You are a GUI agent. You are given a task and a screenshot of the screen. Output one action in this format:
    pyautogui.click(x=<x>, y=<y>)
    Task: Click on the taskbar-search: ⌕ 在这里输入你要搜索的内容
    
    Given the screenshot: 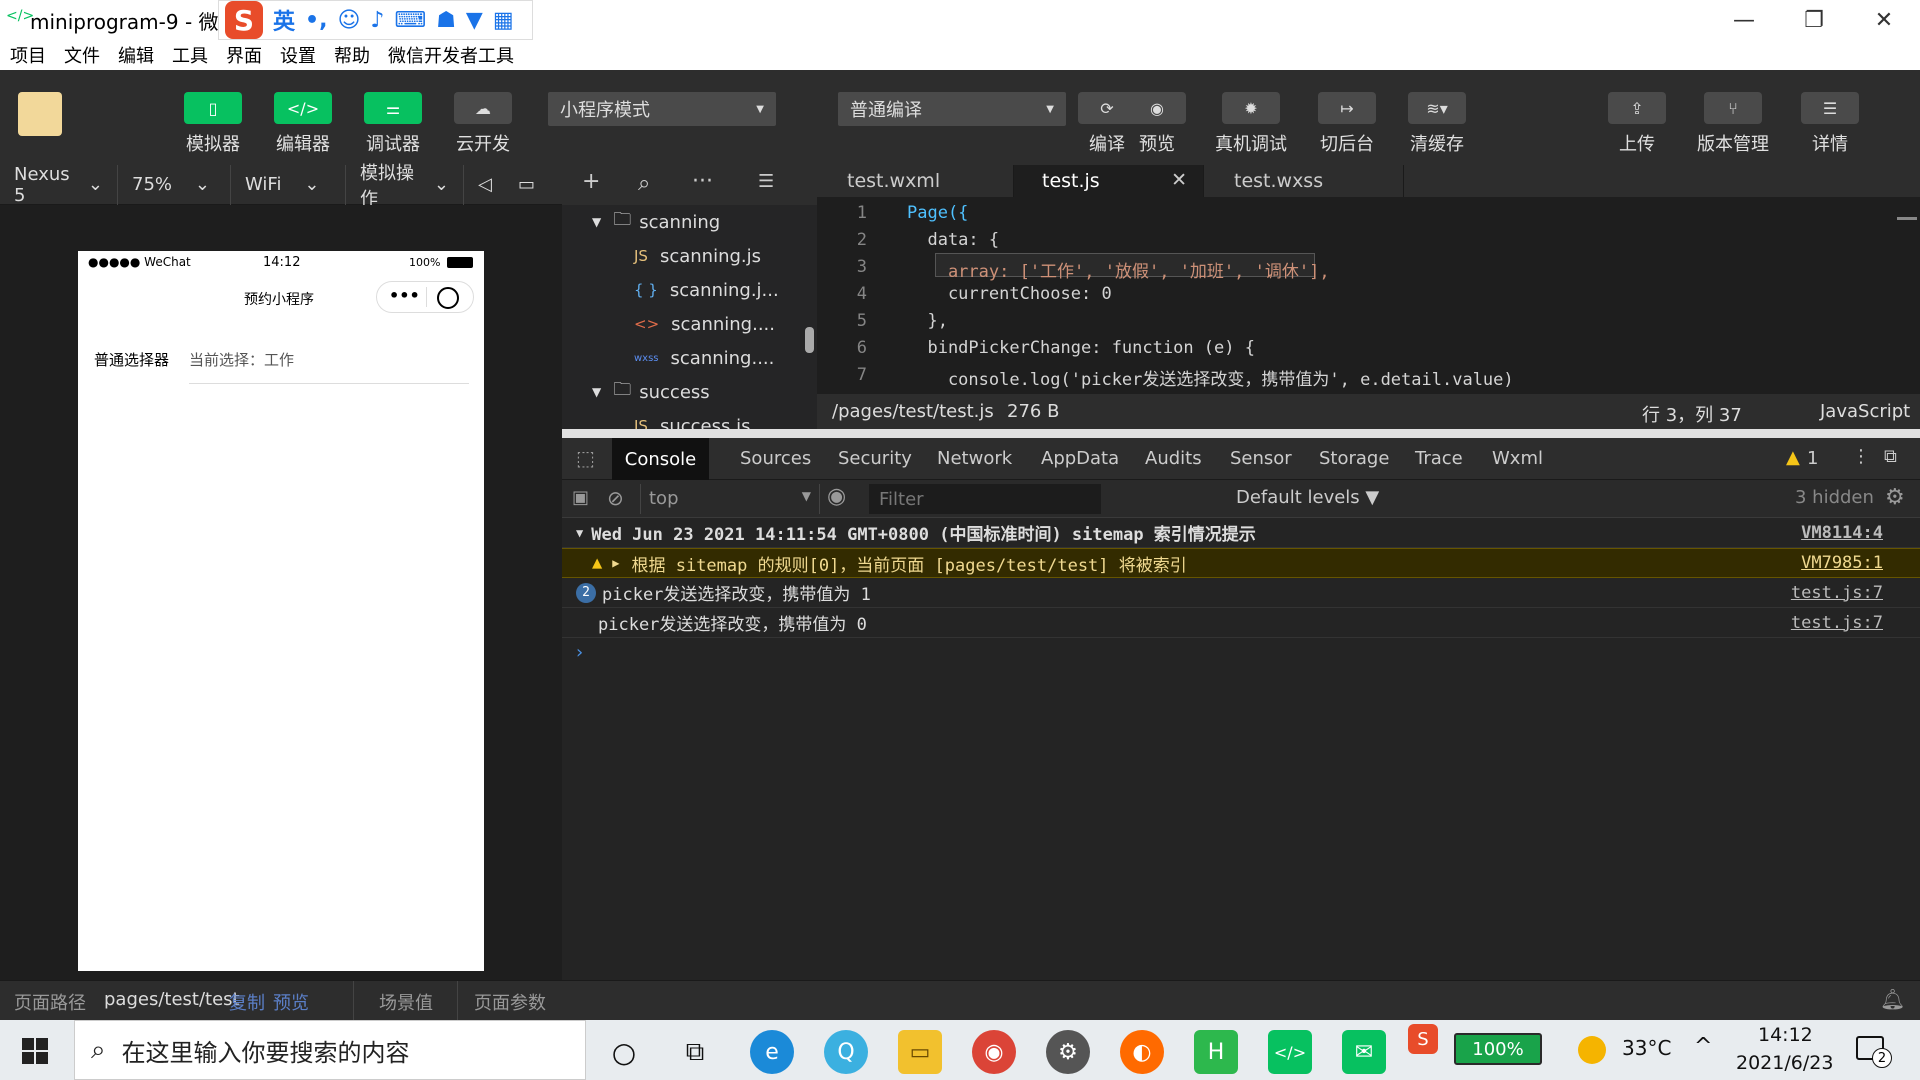 What is the action you would take?
    pyautogui.click(x=330, y=1050)
    